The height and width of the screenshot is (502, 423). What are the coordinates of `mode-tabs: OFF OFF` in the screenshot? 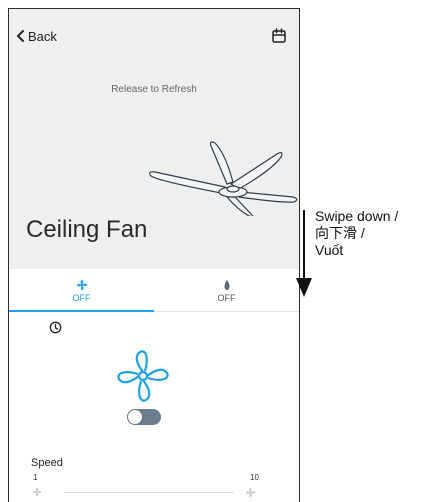 It's located at (154, 291).